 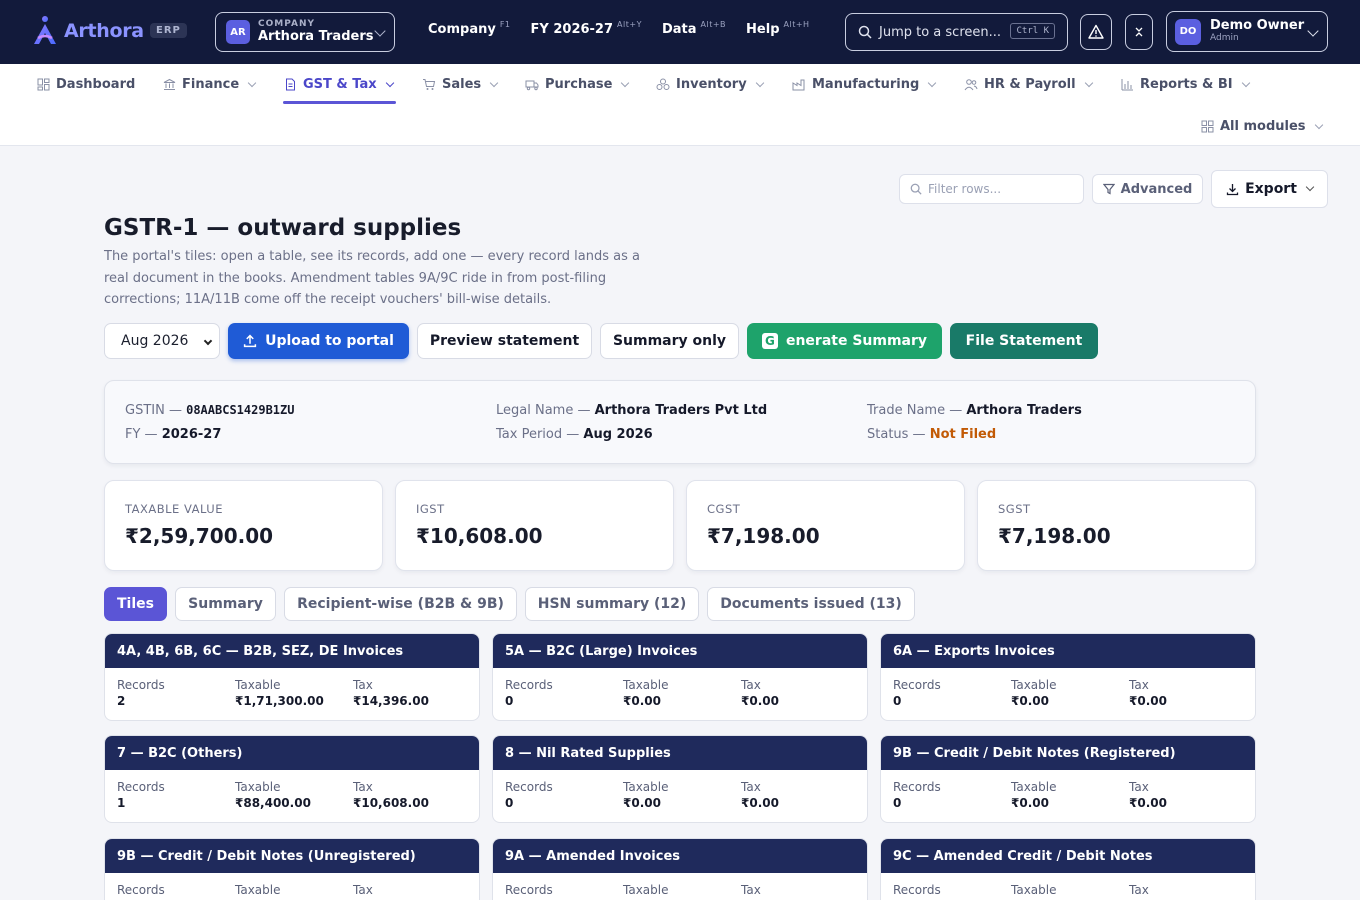 I want to click on tile-title: 6A — Exports Invoices, so click(x=1068, y=651).